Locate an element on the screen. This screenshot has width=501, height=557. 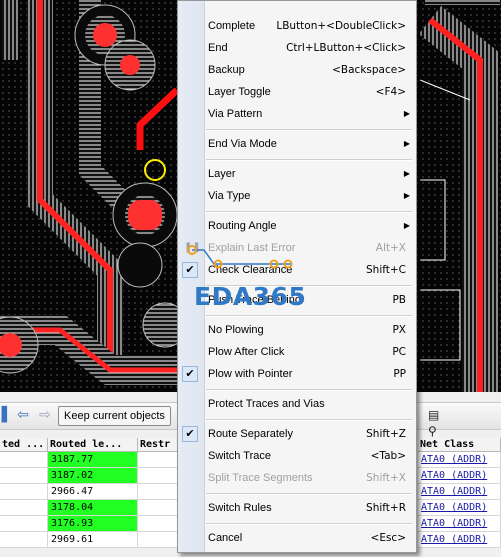
watermark-logo: EDA365 is located at coordinates (250, 296).